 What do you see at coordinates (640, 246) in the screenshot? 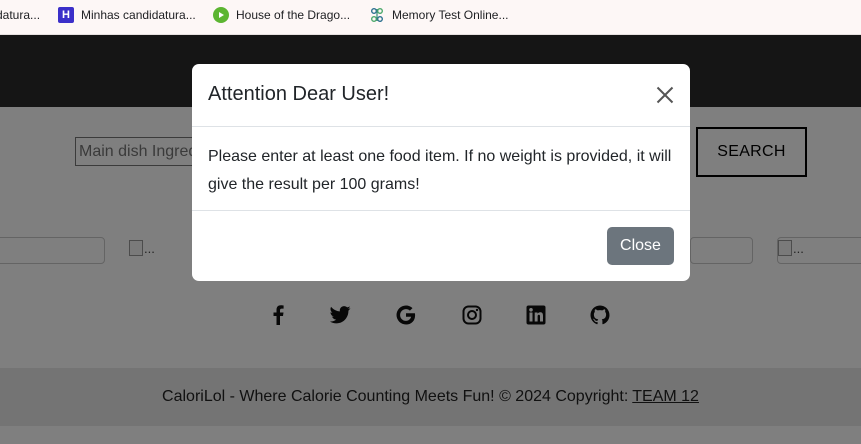
I see `close-button: Close` at bounding box center [640, 246].